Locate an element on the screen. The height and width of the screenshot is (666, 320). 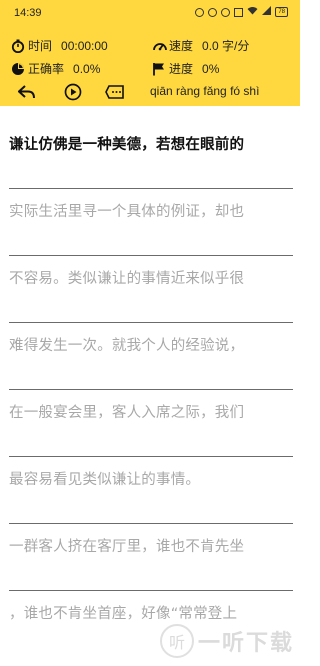
play-button is located at coordinates (73, 92).